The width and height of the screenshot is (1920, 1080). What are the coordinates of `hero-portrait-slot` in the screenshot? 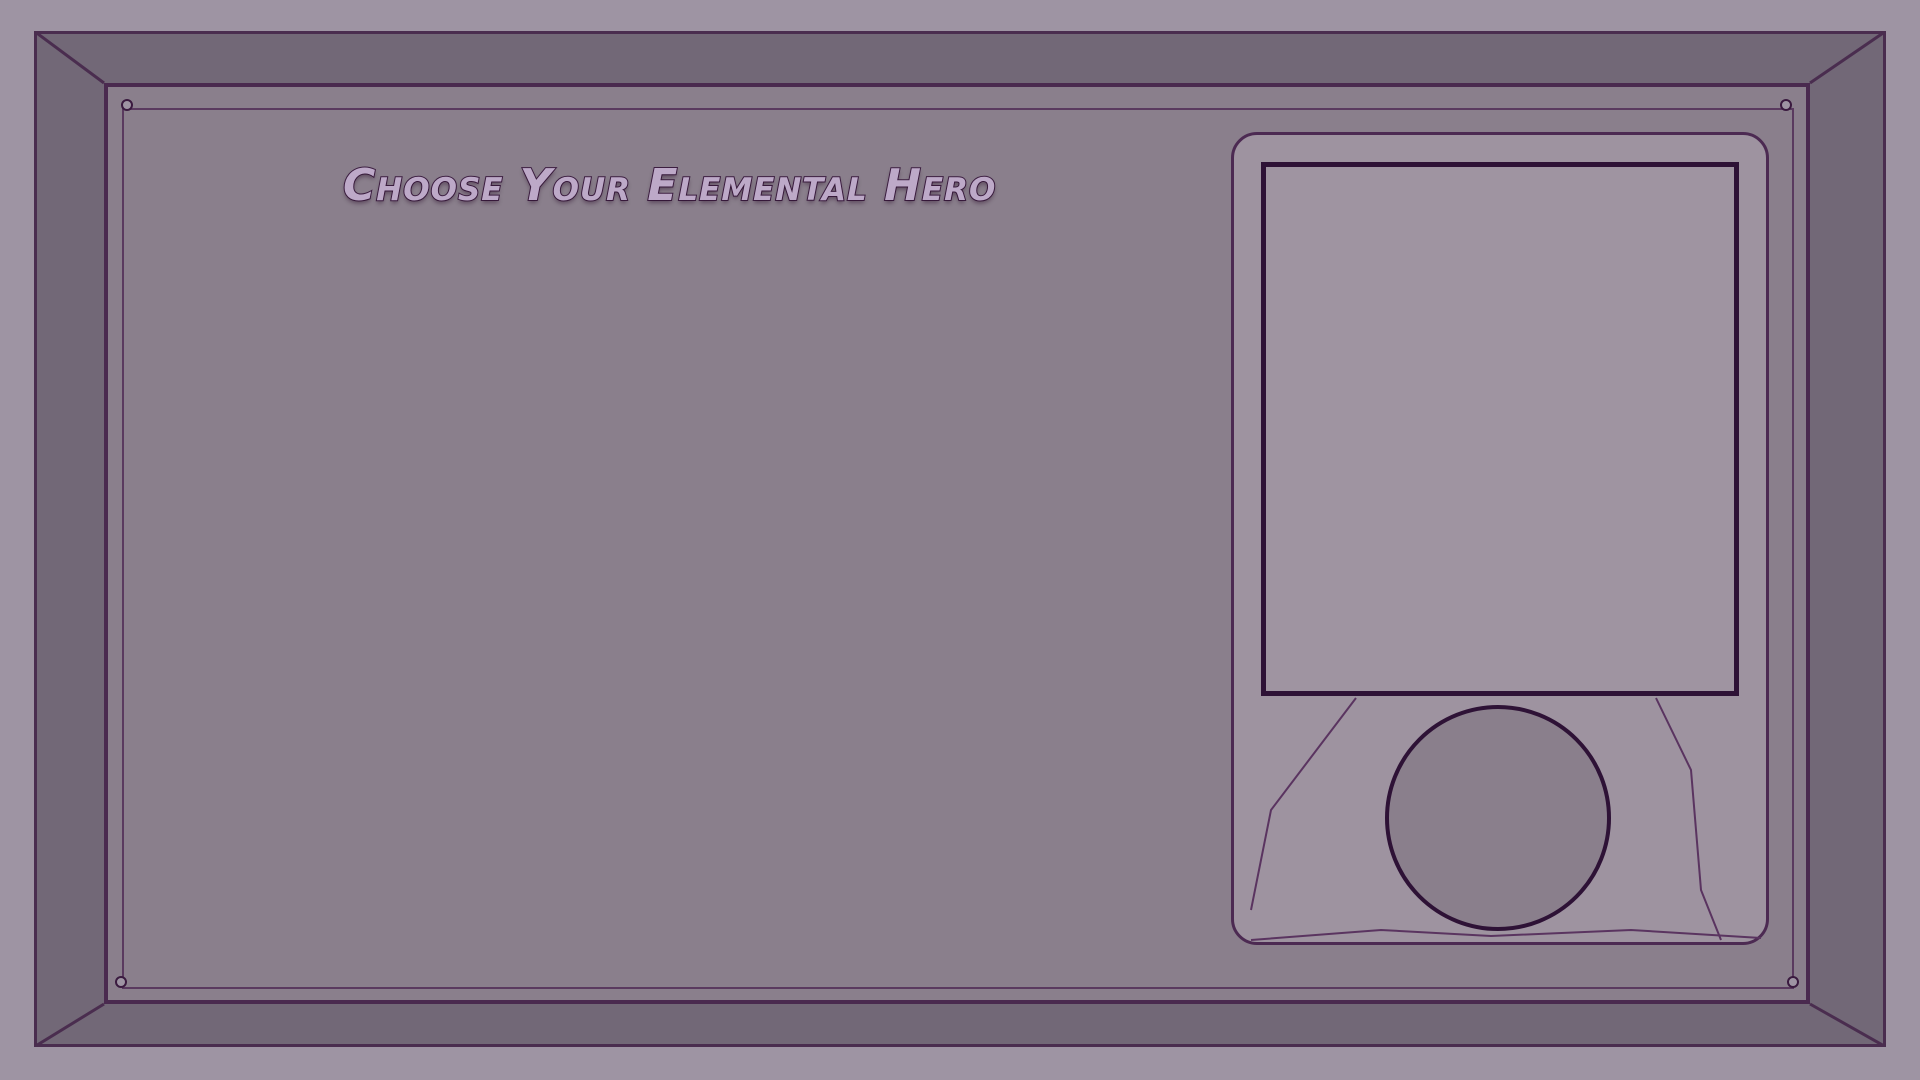 It's located at (1500, 429).